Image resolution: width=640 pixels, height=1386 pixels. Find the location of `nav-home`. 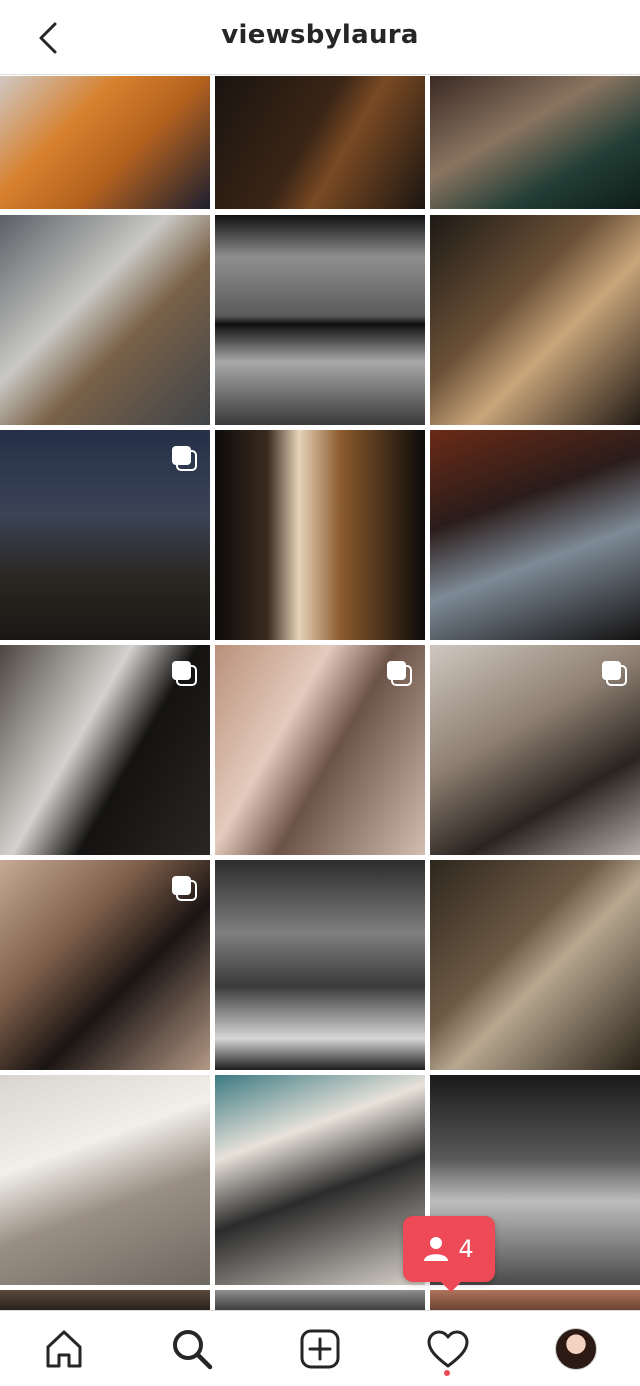

nav-home is located at coordinates (64, 1349).